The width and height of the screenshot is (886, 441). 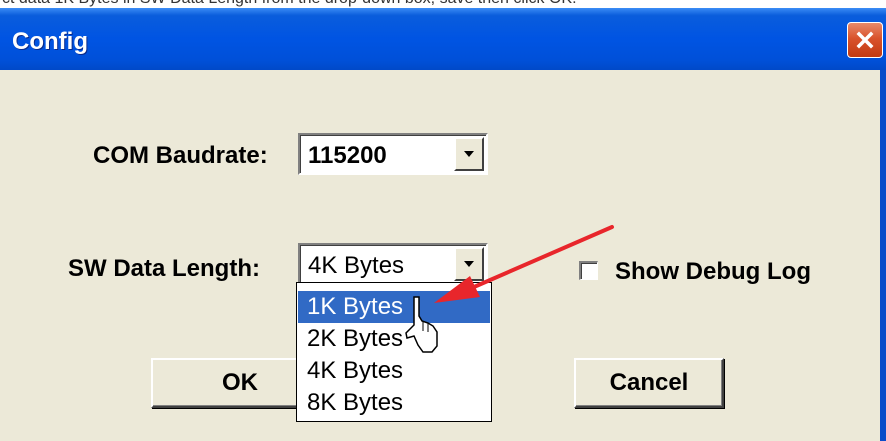 What do you see at coordinates (394, 403) in the screenshot?
I see `dropdown-option-8k: 8K Bytes` at bounding box center [394, 403].